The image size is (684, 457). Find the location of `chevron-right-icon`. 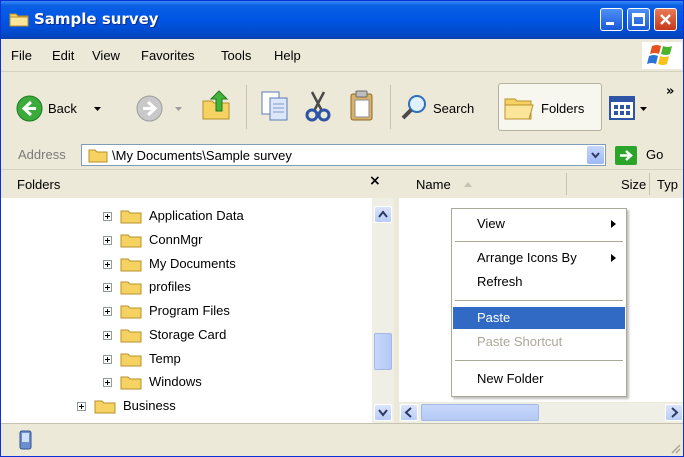

chevron-right-icon is located at coordinates (675, 412).